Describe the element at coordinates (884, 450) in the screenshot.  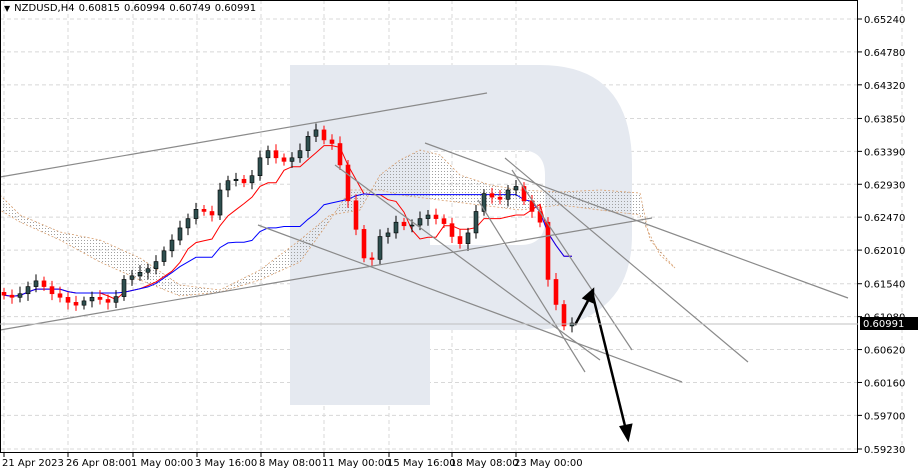
I see `y-tick-label: 0.59230` at that location.